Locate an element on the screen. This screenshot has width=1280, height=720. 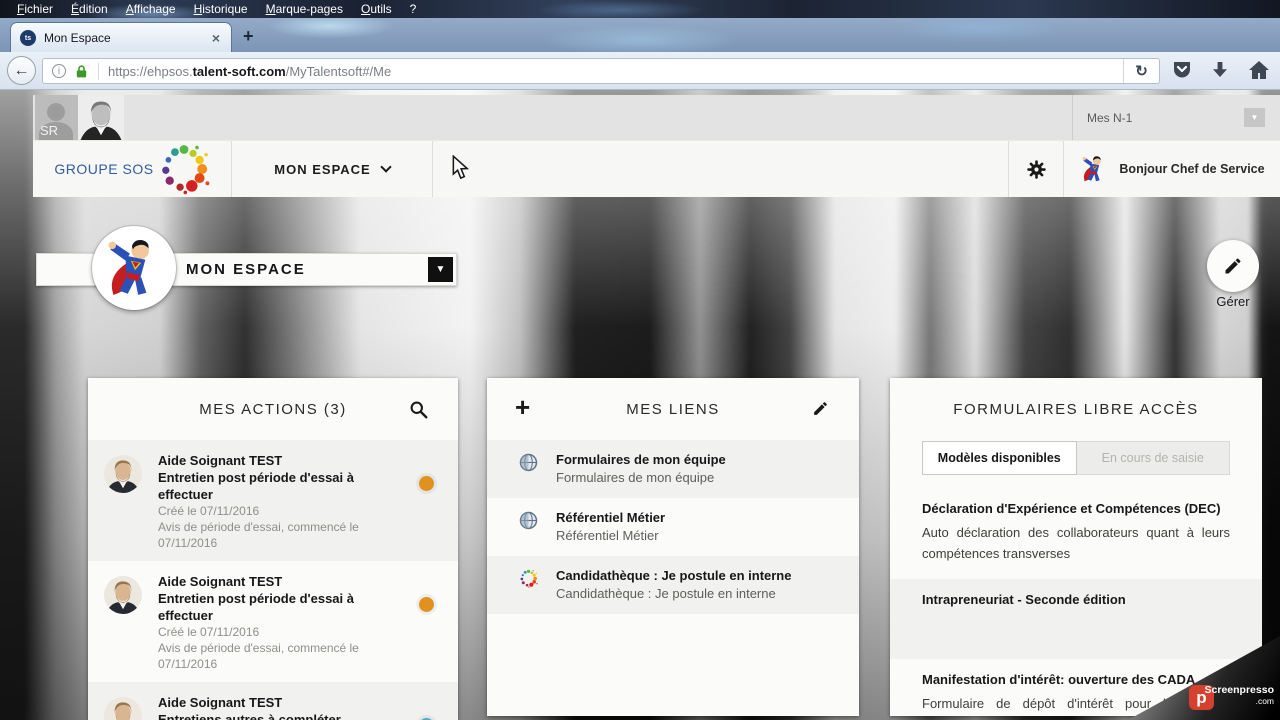
link-title: Référentiel Métier is located at coordinates (611, 517).